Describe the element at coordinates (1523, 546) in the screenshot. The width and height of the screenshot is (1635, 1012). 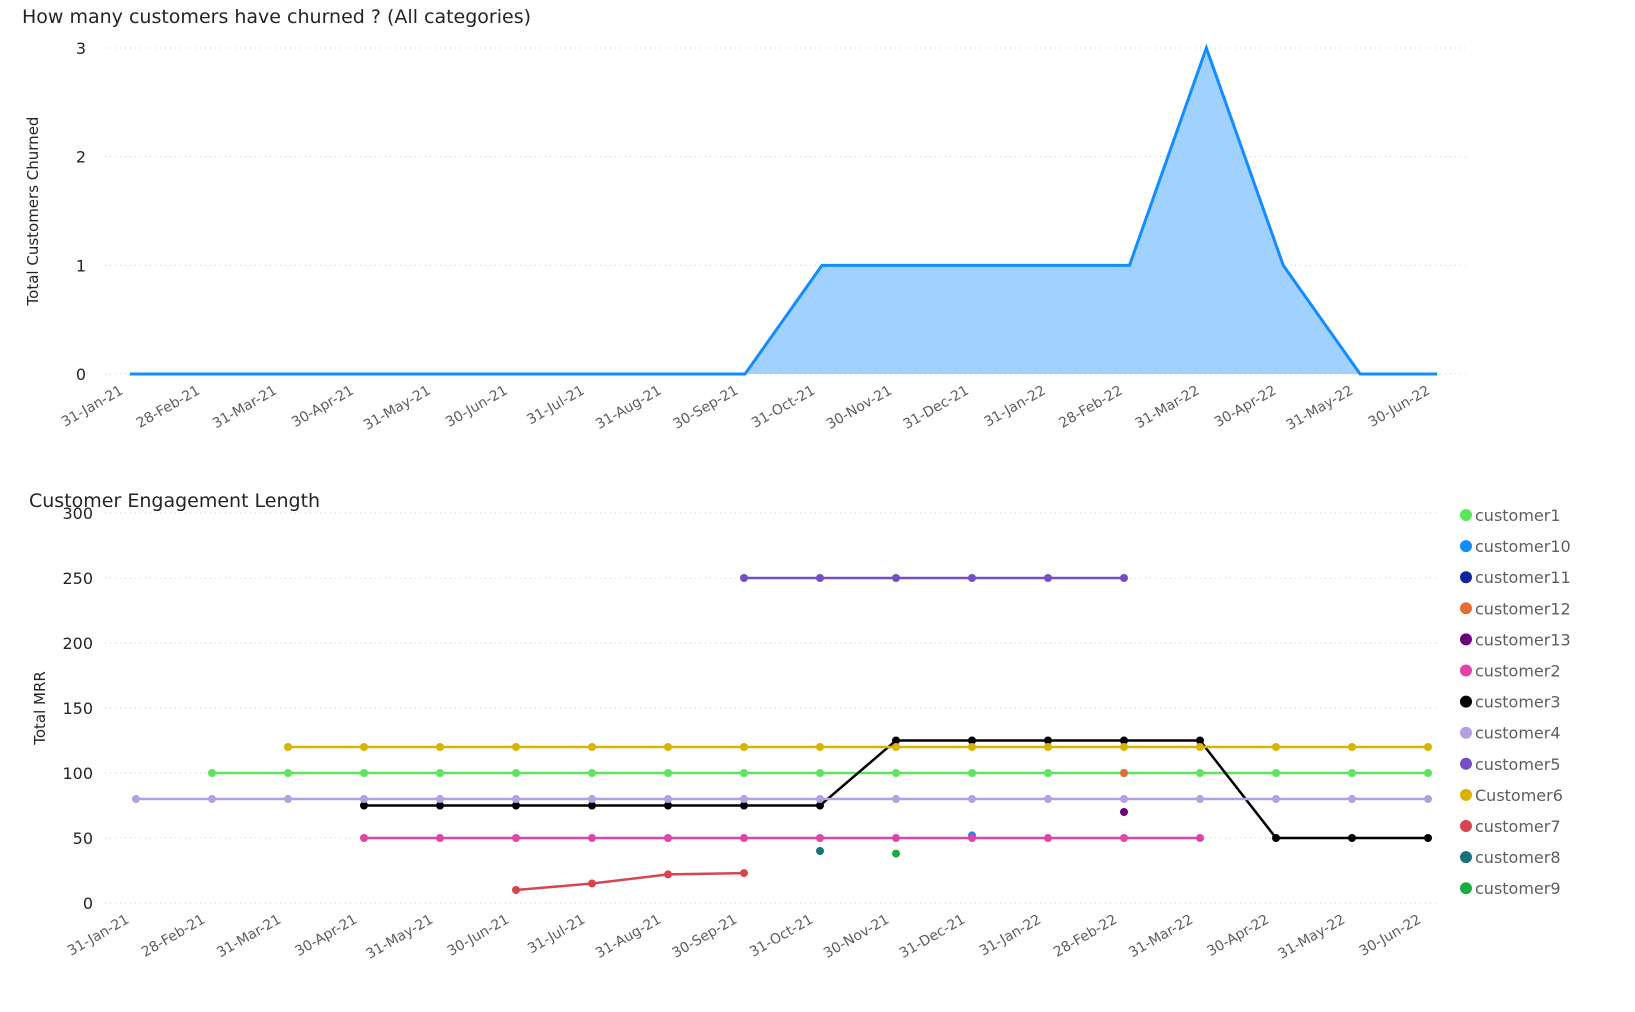
I see `legend-label: customer10` at that location.